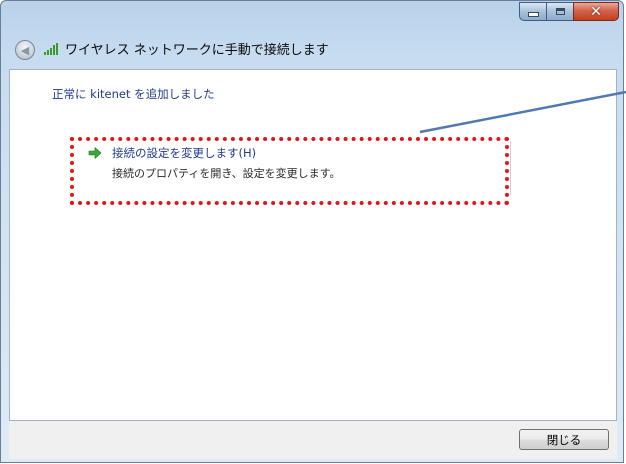 This screenshot has width=626, height=464. What do you see at coordinates (197, 50) in the screenshot?
I see `window-title: ワイヤレス ネットワークに手動で接続します` at bounding box center [197, 50].